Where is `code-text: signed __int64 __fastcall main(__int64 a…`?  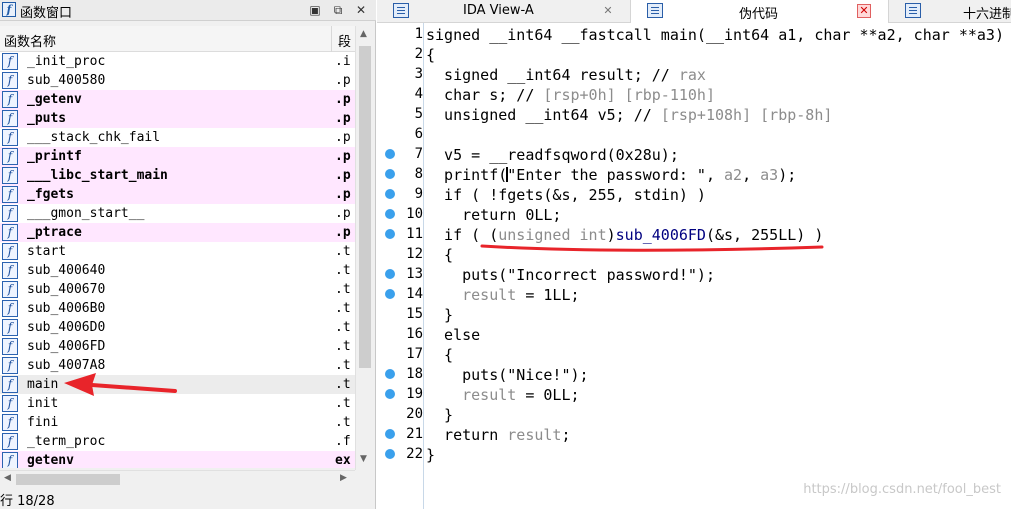
code-text: signed __int64 __fastcall main(__int64 a… is located at coordinates (715, 35).